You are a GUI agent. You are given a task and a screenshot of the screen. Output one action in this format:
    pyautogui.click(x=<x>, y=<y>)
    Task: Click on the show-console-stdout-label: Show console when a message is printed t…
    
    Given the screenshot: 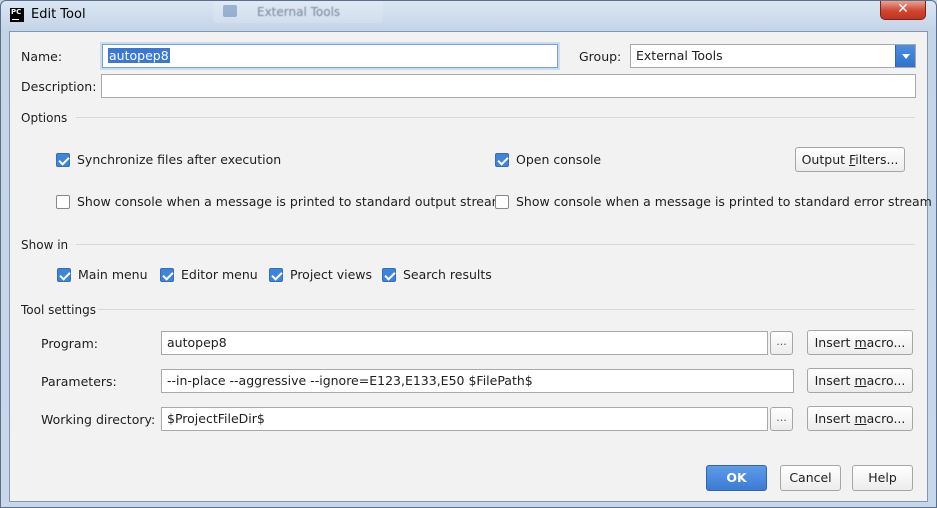 What is the action you would take?
    pyautogui.click(x=290, y=201)
    